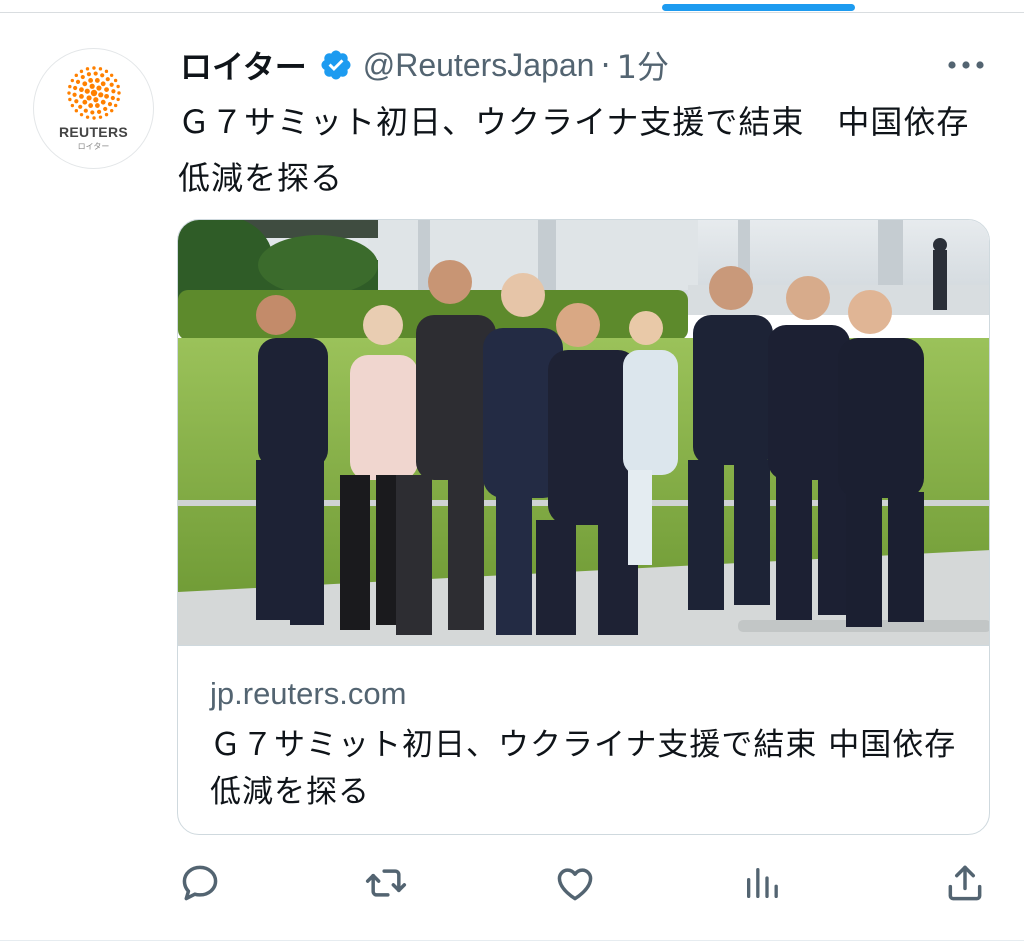  What do you see at coordinates (512, 940) in the screenshot?
I see `bottom-divider` at bounding box center [512, 940].